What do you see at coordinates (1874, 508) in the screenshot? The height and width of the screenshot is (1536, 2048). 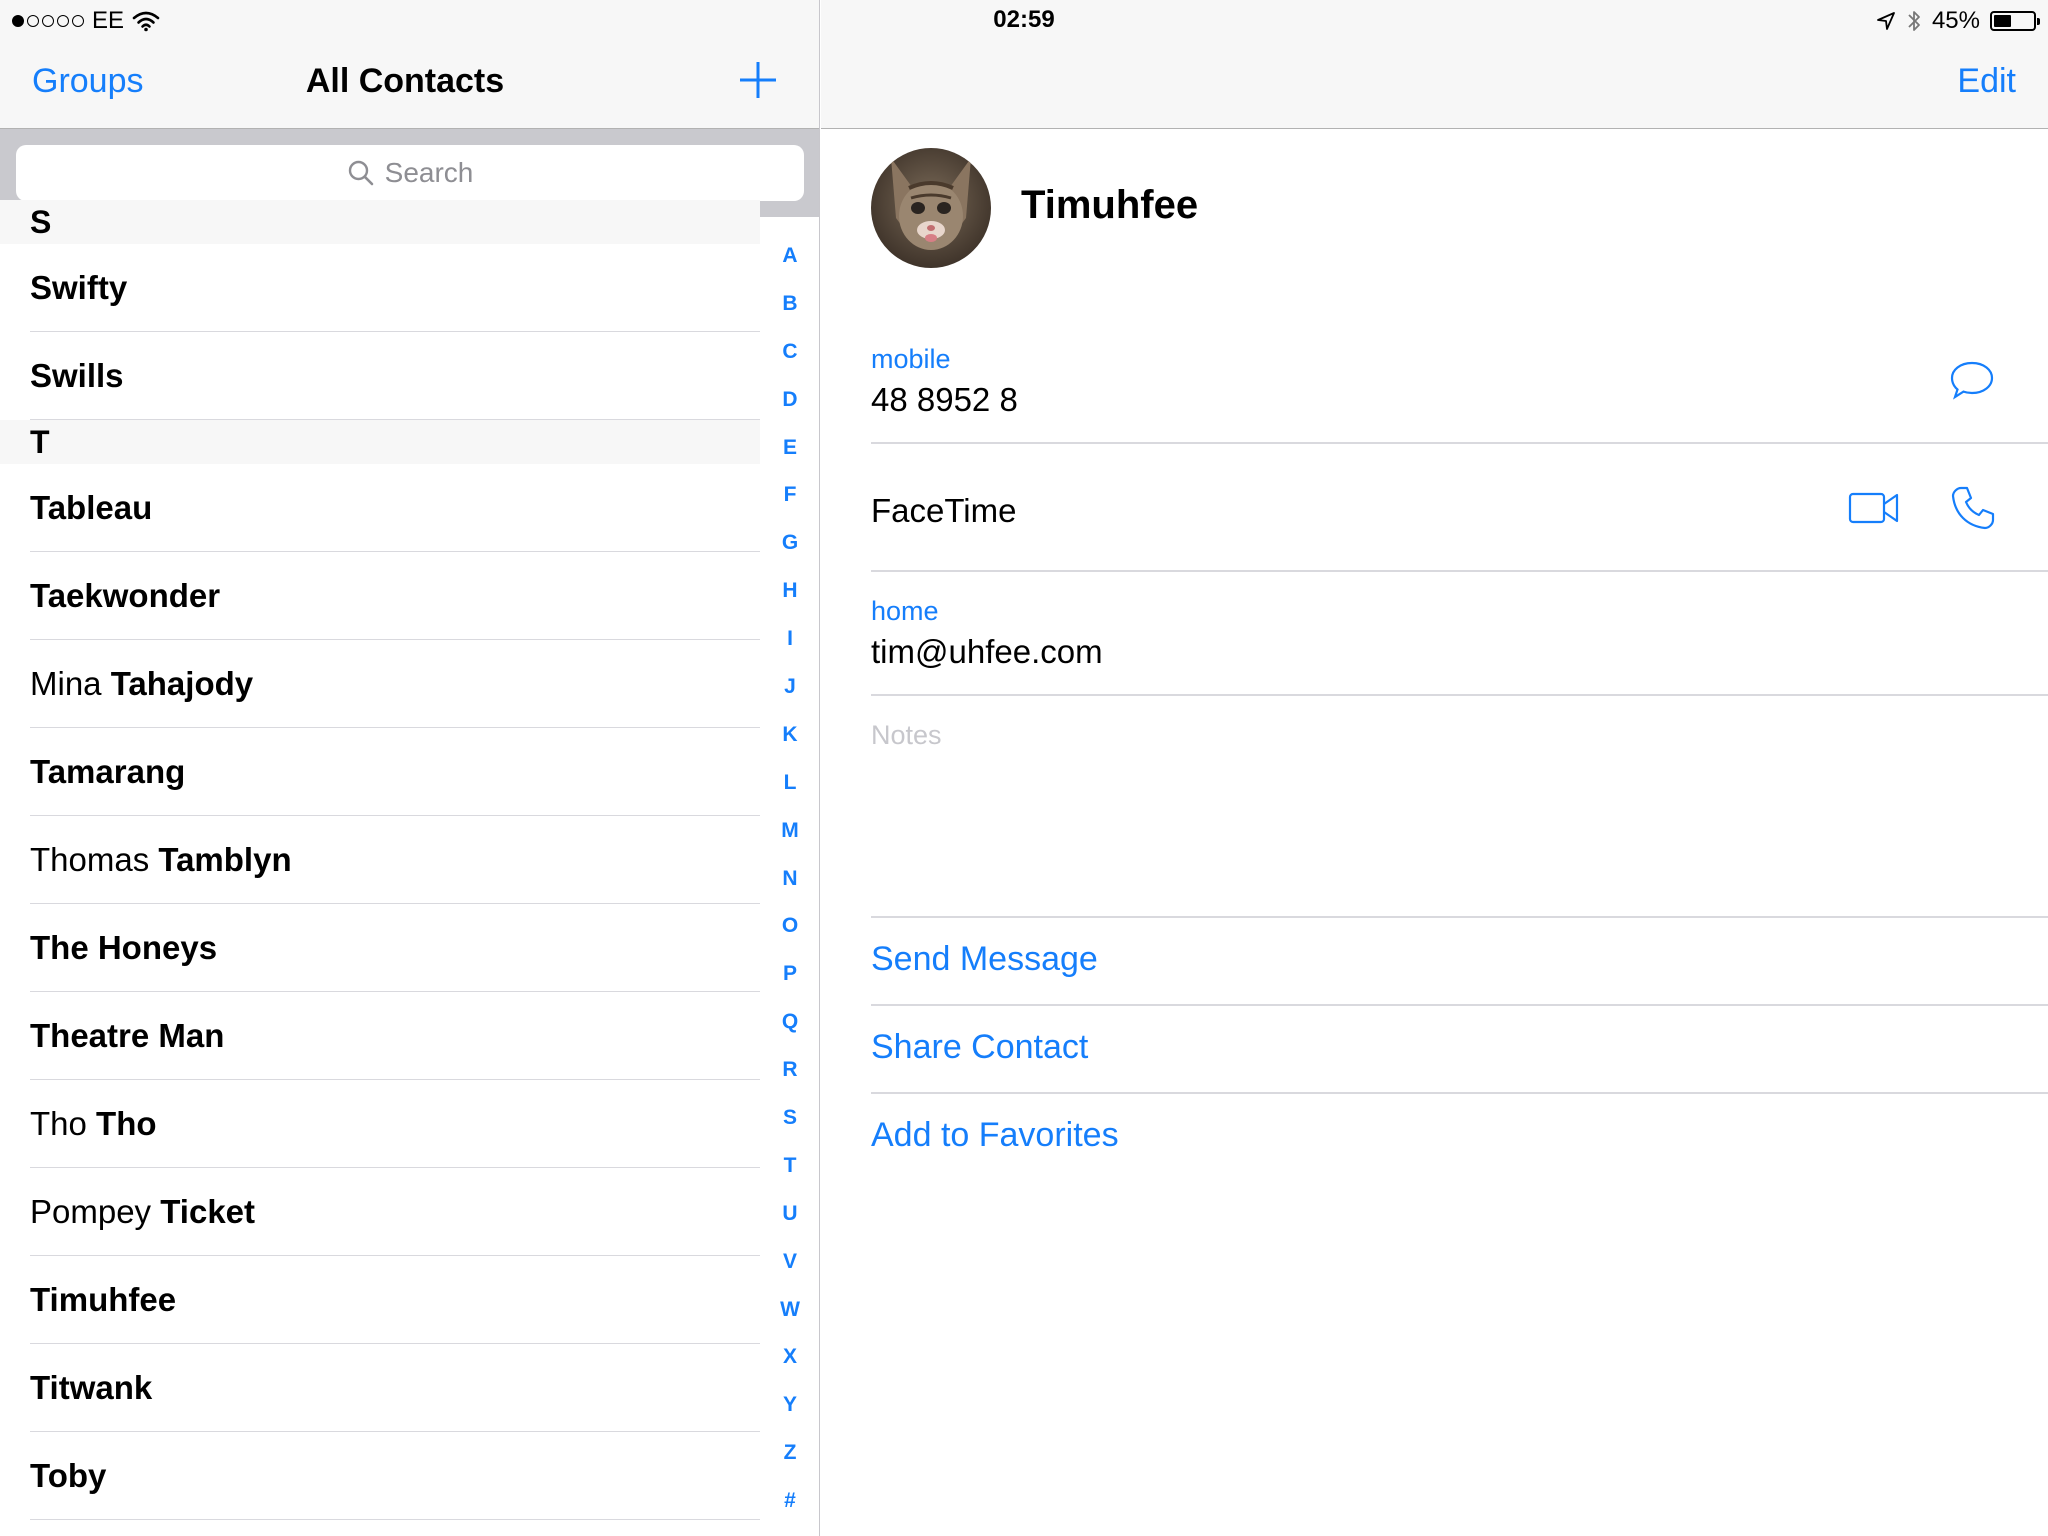 I see `video-camera-icon` at bounding box center [1874, 508].